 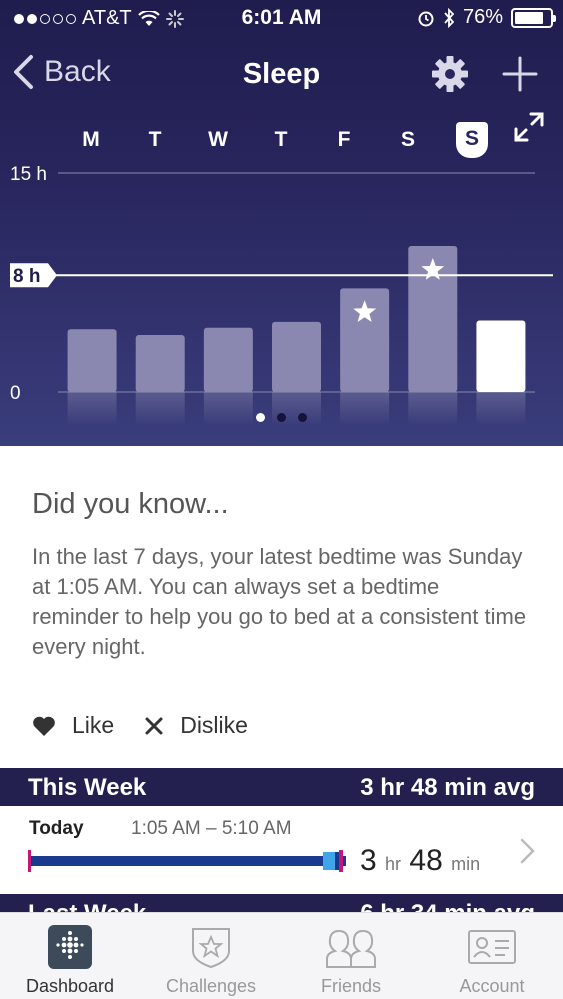 What do you see at coordinates (492, 947) in the screenshot?
I see `account-icon` at bounding box center [492, 947].